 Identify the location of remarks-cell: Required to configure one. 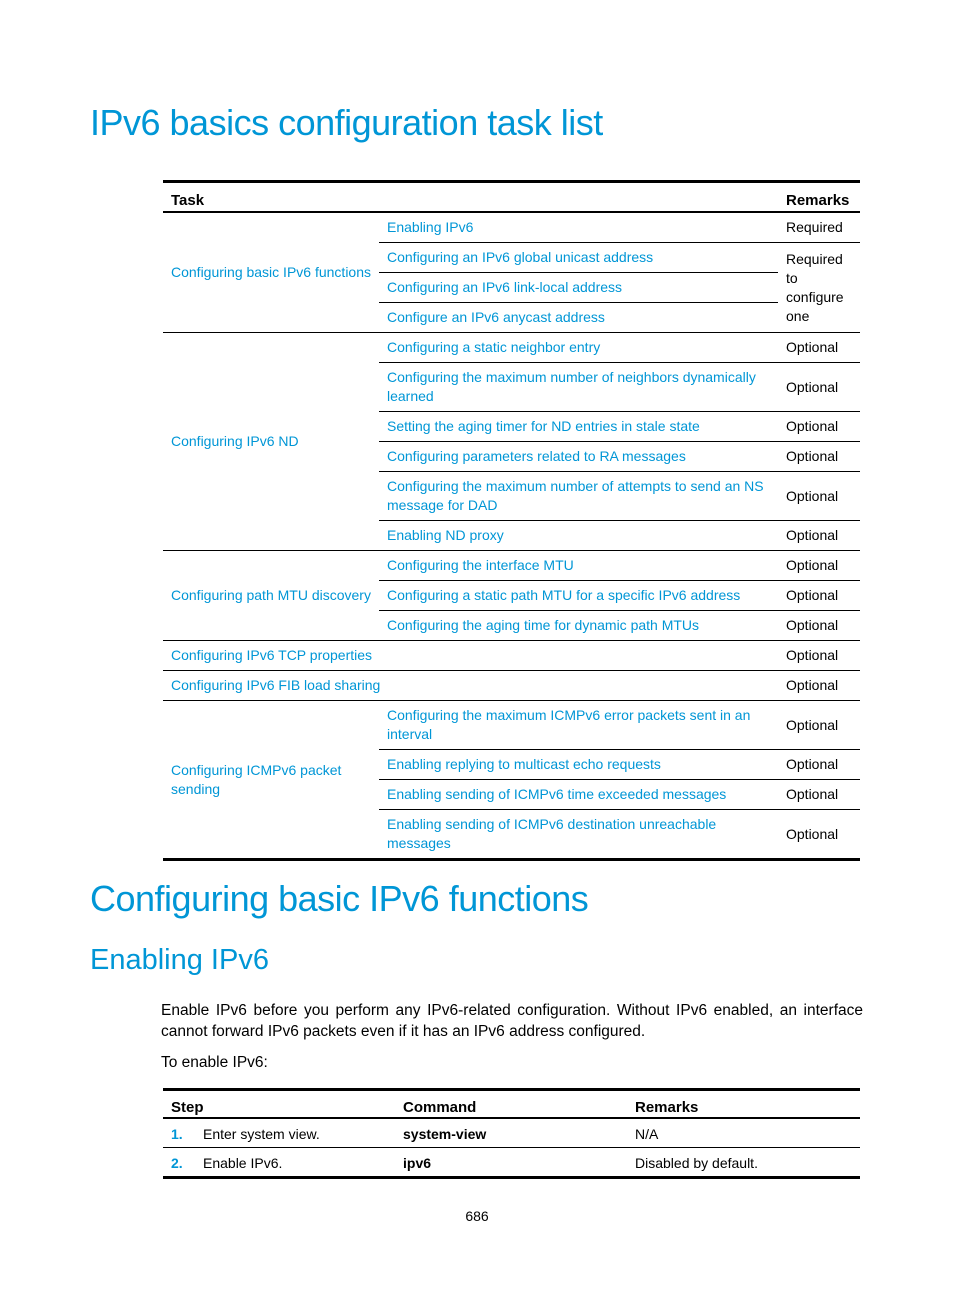
(819, 287).